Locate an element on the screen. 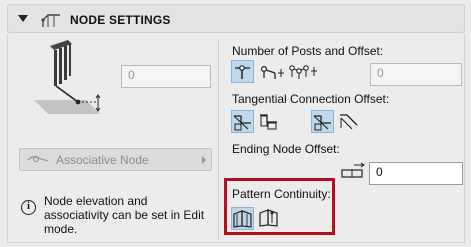  pattern-continuity-off-button is located at coordinates (269, 218).